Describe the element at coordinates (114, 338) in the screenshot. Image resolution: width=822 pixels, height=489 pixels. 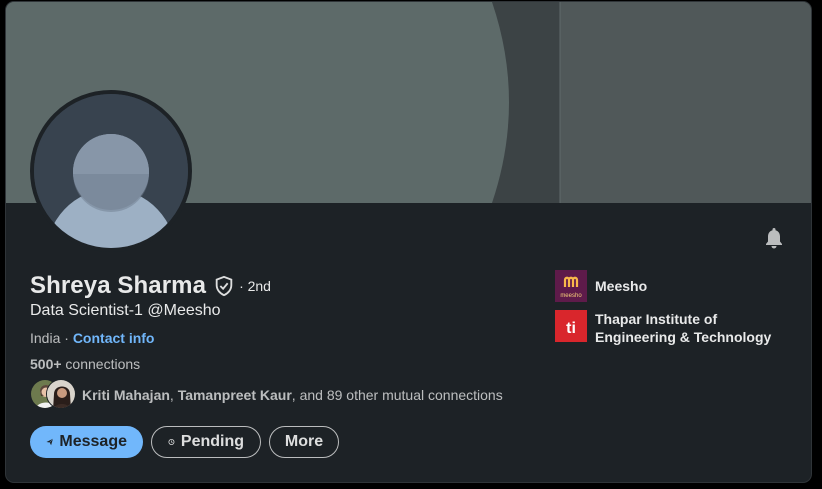
I see `contact-info-link: Contact info` at that location.